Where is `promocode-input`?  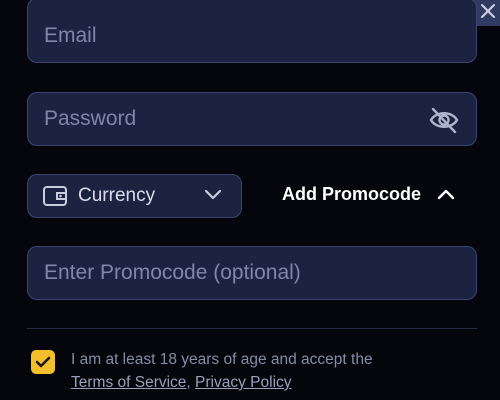 promocode-input is located at coordinates (252, 273).